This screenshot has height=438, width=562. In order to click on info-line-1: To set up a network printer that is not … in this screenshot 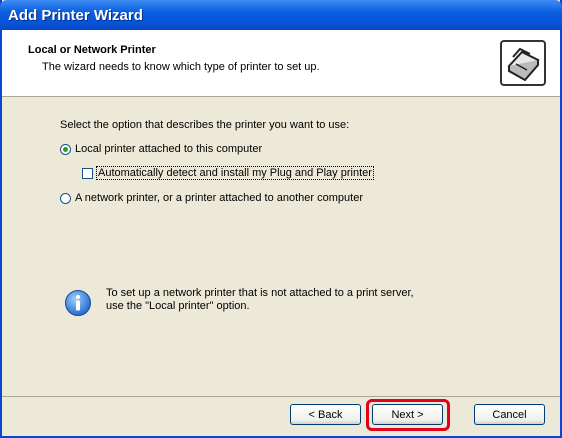, I will do `click(260, 293)`.